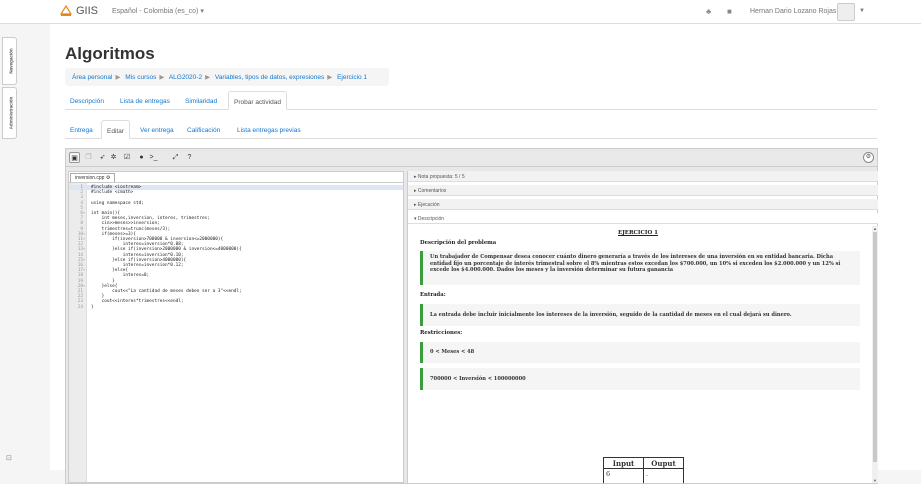  Describe the element at coordinates (708, 11) in the screenshot. I see `bell-icon: ♣` at that location.